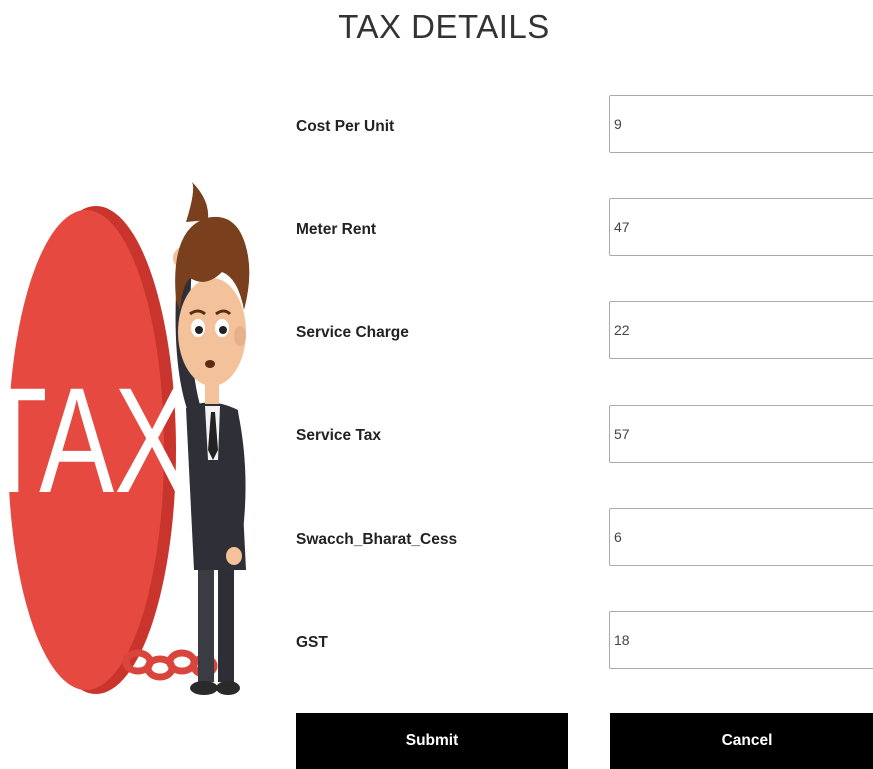 Image resolution: width=873 pixels, height=769 pixels. What do you see at coordinates (336, 229) in the screenshot?
I see `meter-rent-label: Meter Rent` at bounding box center [336, 229].